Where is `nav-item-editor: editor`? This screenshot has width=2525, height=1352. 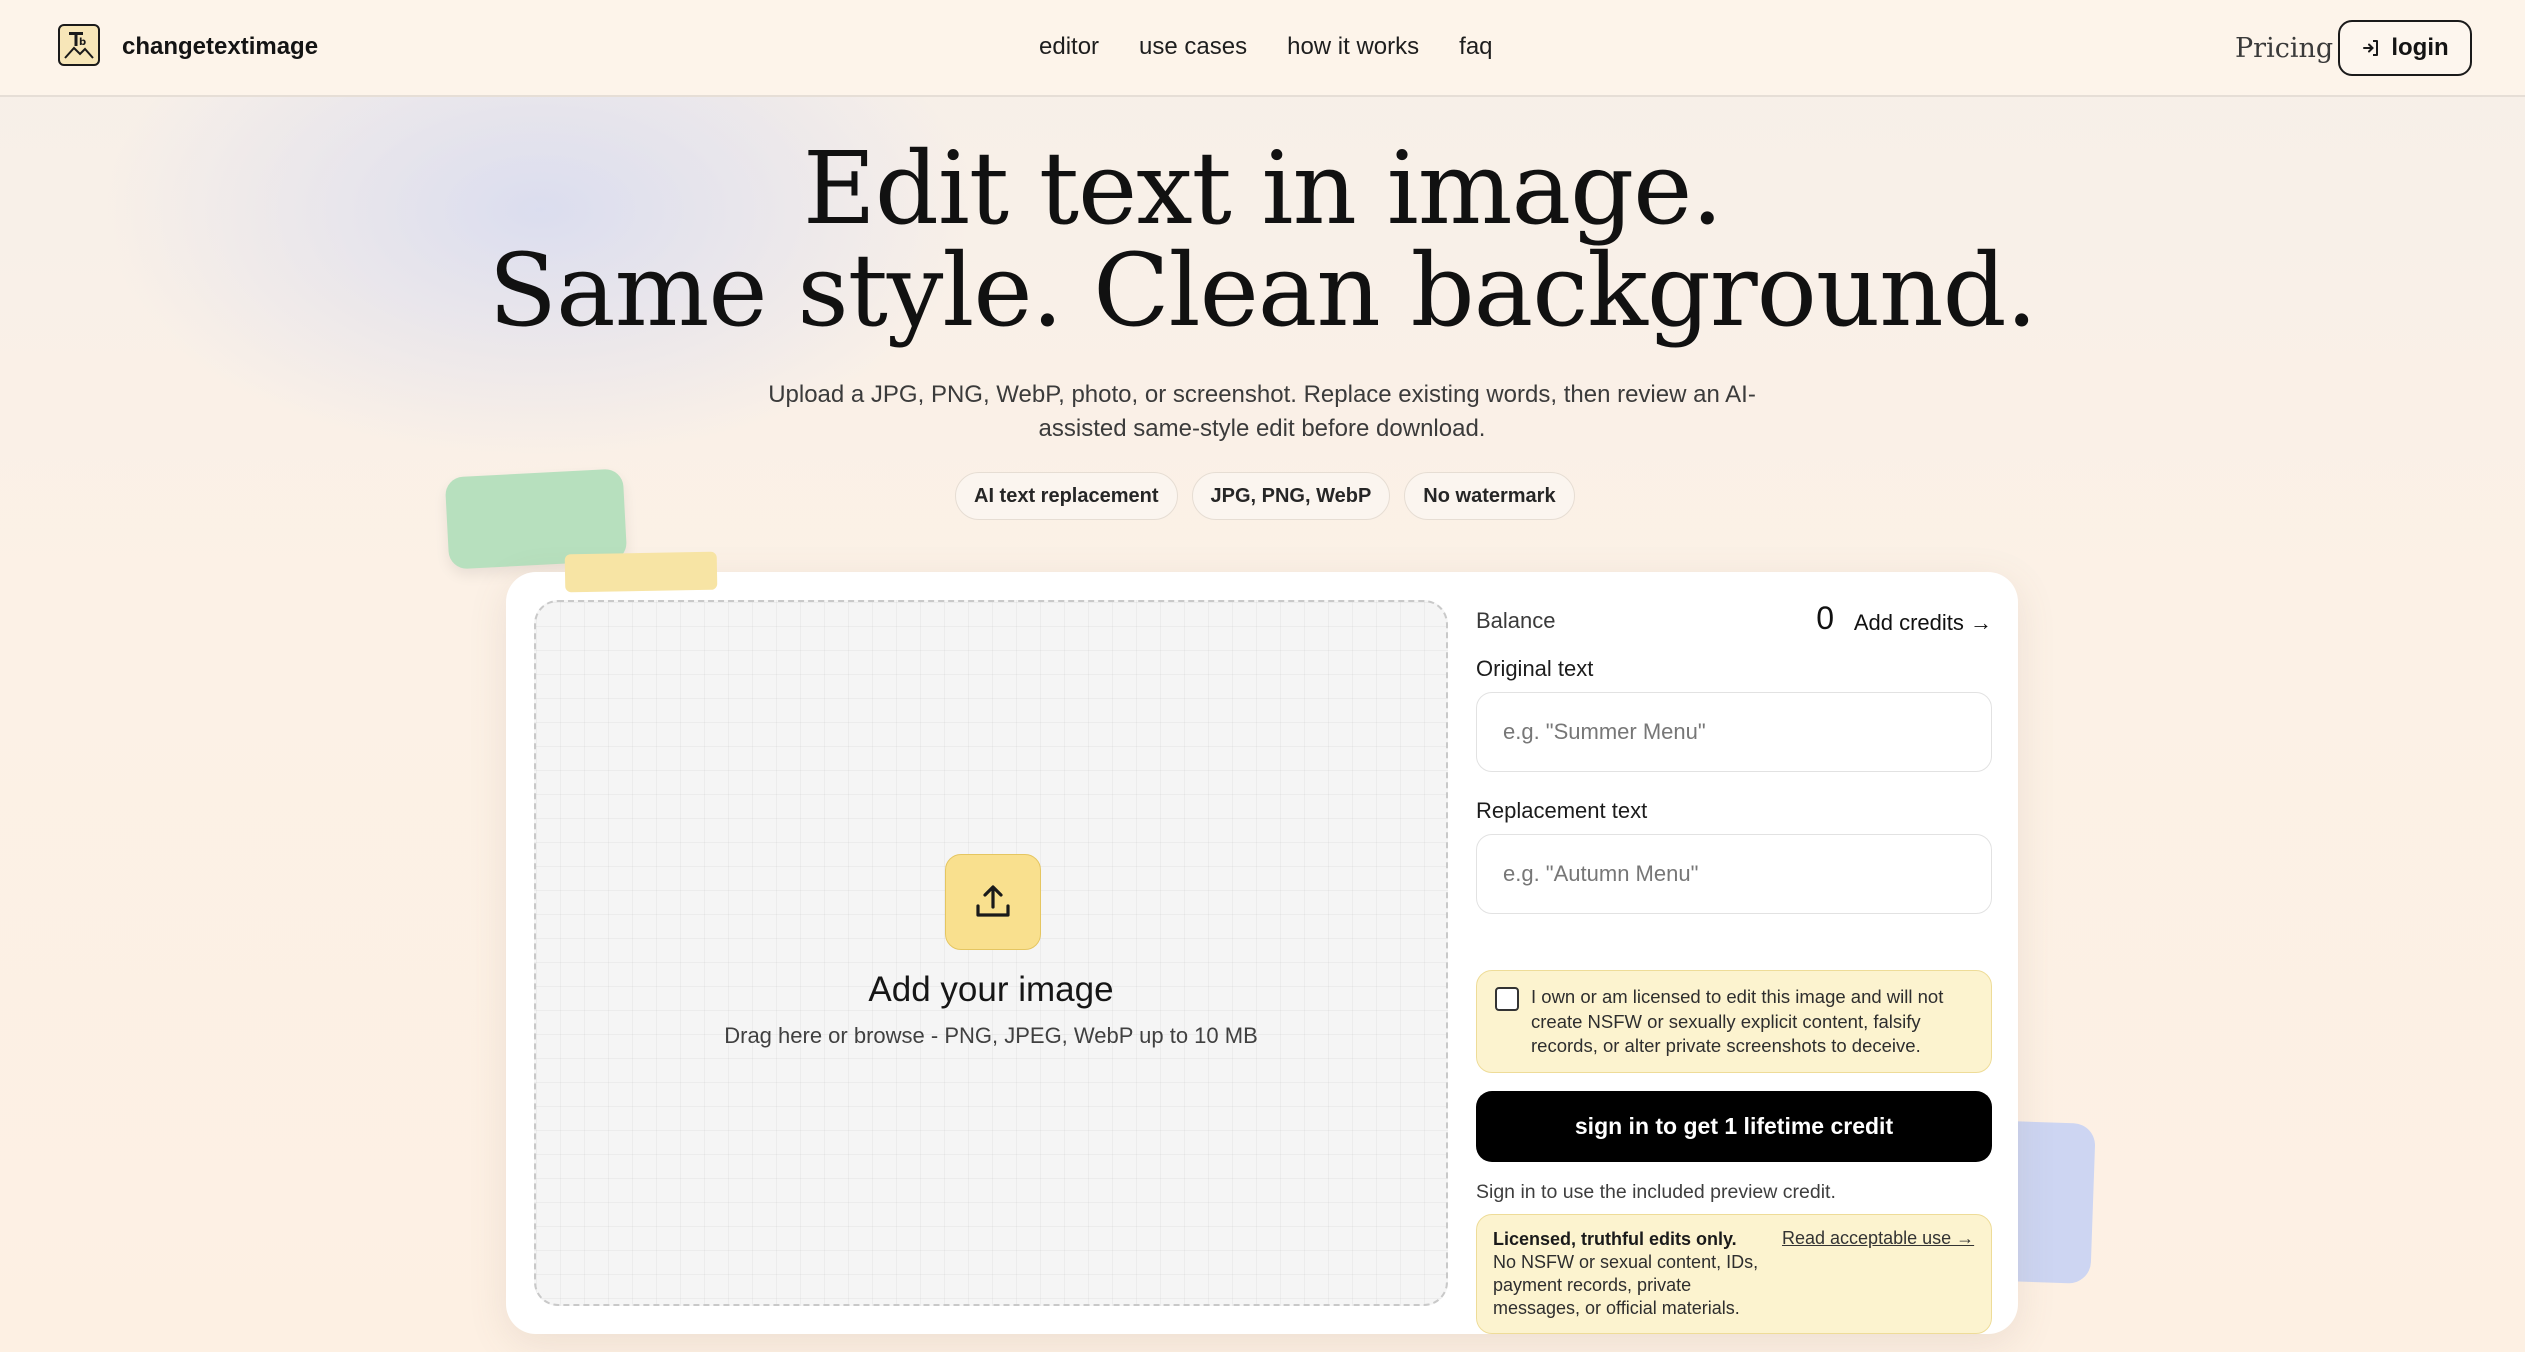
nav-item-editor: editor is located at coordinates (1069, 47).